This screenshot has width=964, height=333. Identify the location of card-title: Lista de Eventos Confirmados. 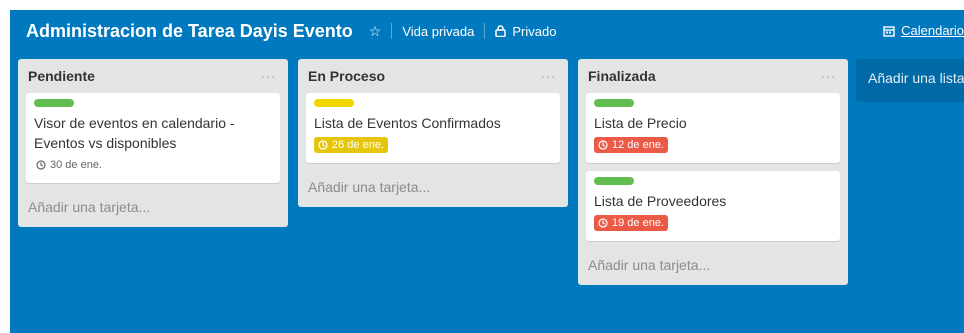
(407, 123).